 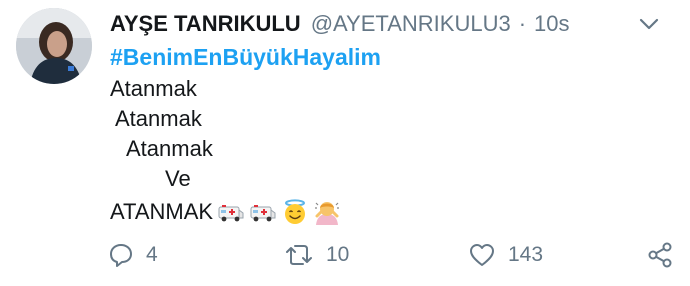 What do you see at coordinates (482, 255) in the screenshot?
I see `heart-icon` at bounding box center [482, 255].